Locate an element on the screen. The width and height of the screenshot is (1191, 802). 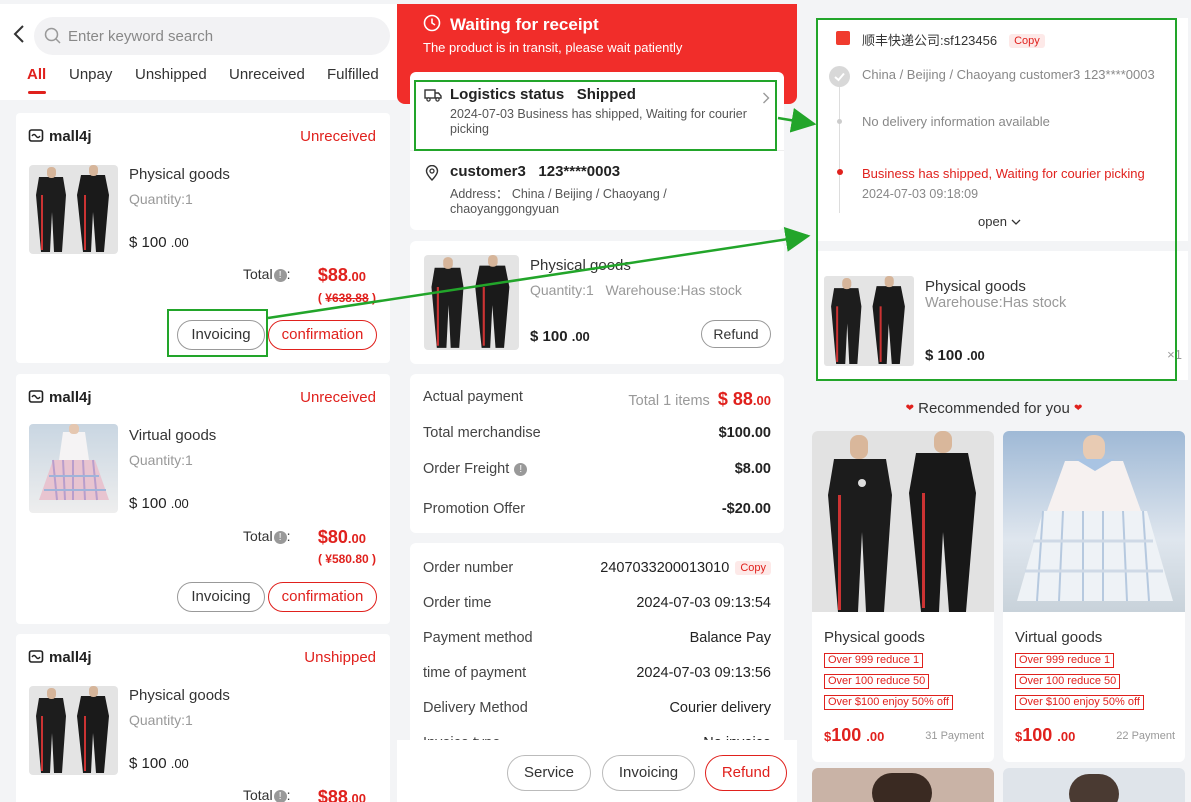
row-value: 2024-07-03 09:13:56 is located at coordinates (703, 673).